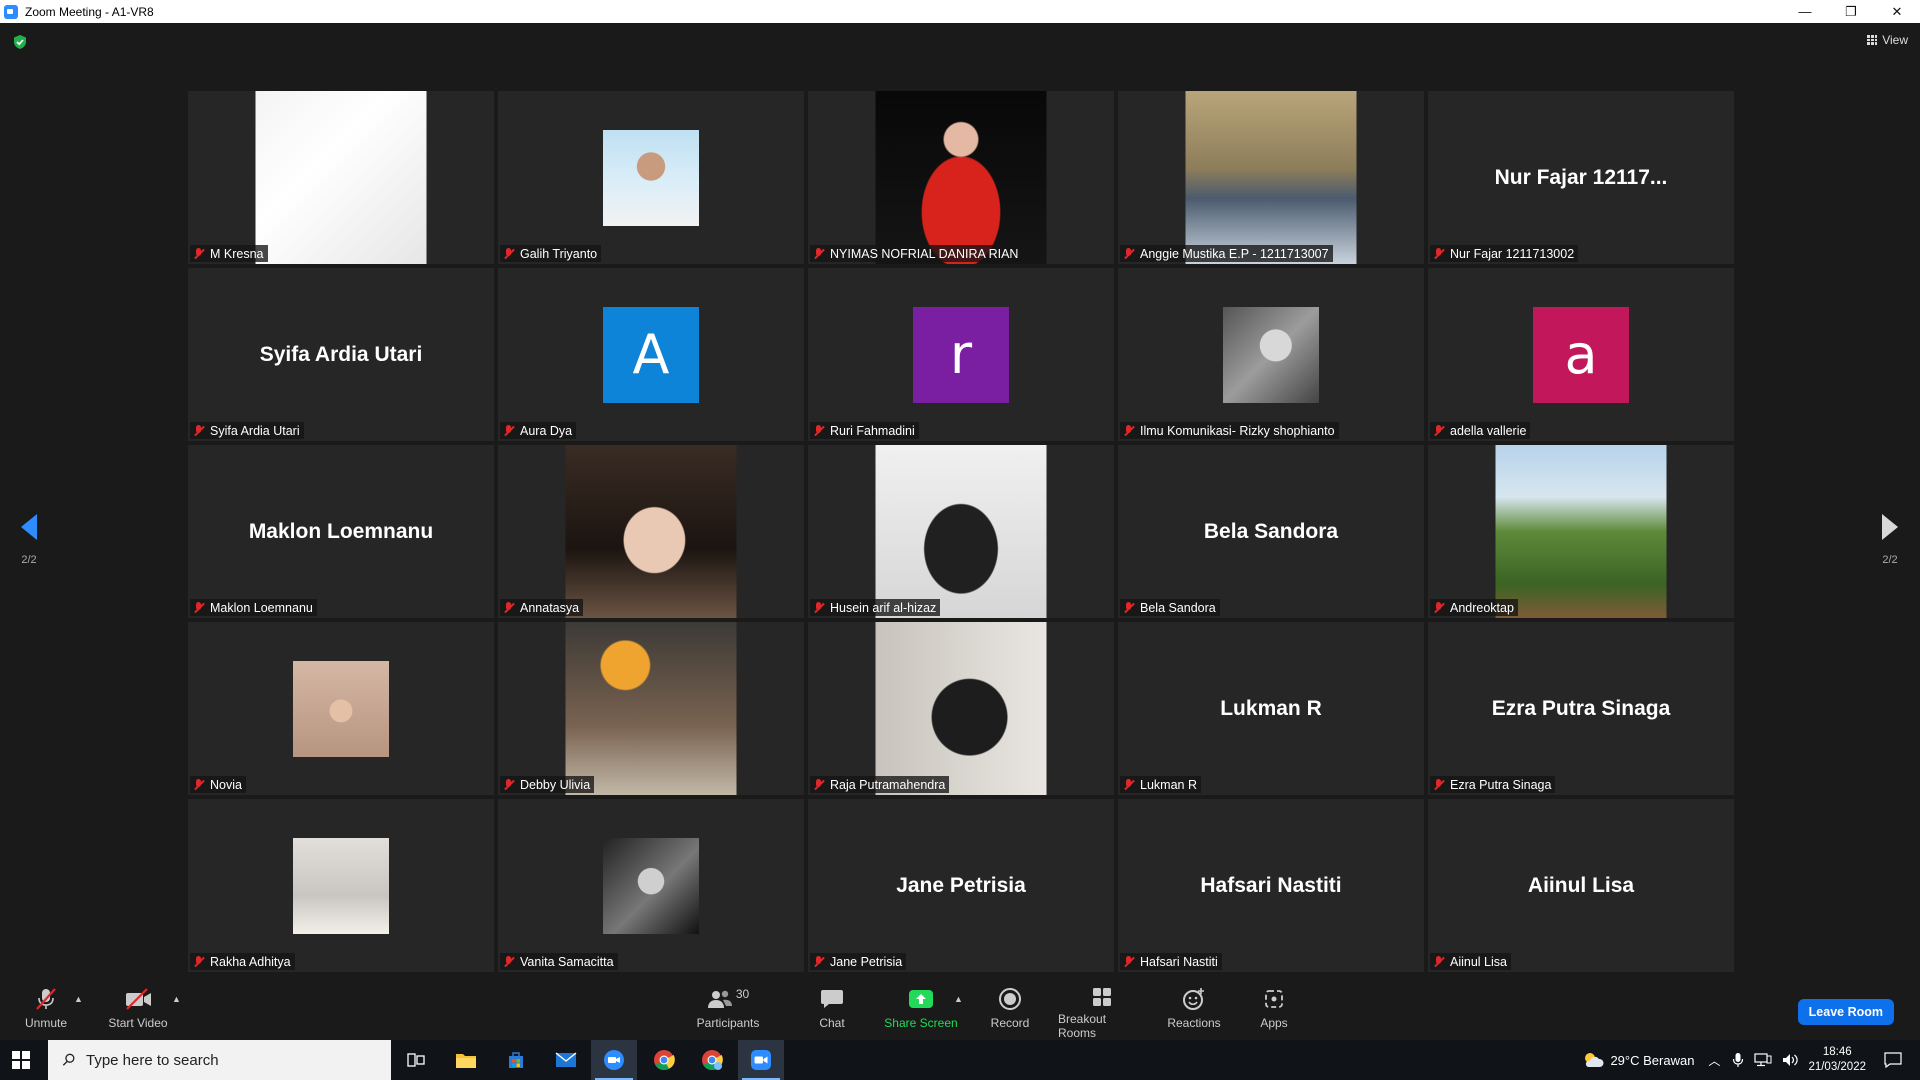 The image size is (1920, 1080). What do you see at coordinates (1890, 560) in the screenshot?
I see `page-indicator-right: 2/2` at bounding box center [1890, 560].